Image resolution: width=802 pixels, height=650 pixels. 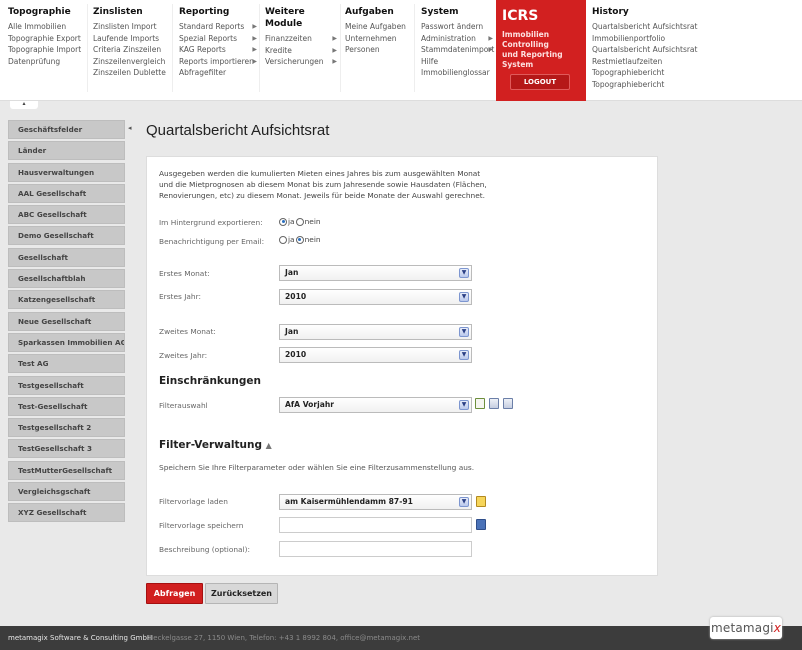 I want to click on menu-title: Zinslisten, so click(x=134, y=12).